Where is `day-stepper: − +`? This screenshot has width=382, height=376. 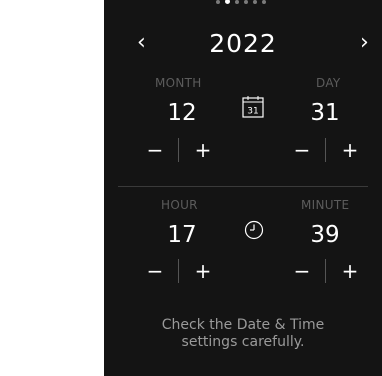 day-stepper: − + is located at coordinates (326, 150).